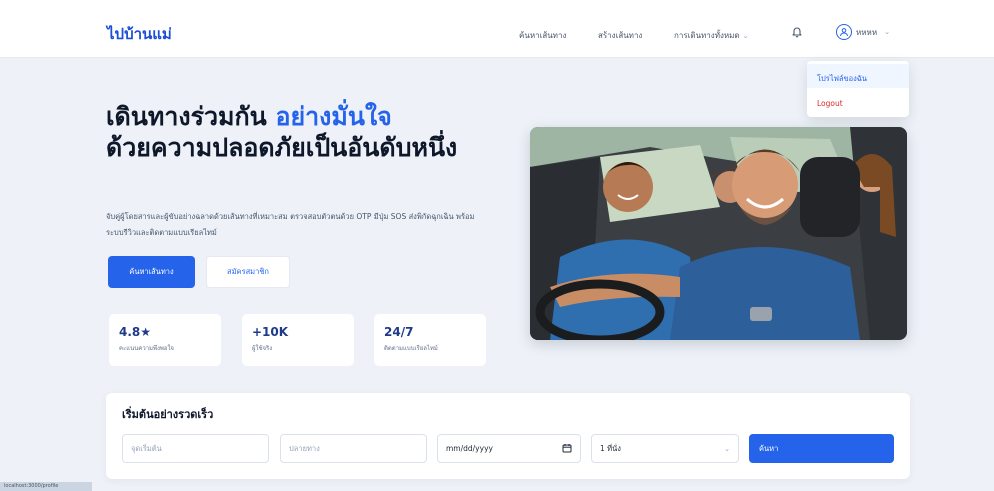  I want to click on stat-label: ติดตามแบบเรียลไทม์, so click(411, 348).